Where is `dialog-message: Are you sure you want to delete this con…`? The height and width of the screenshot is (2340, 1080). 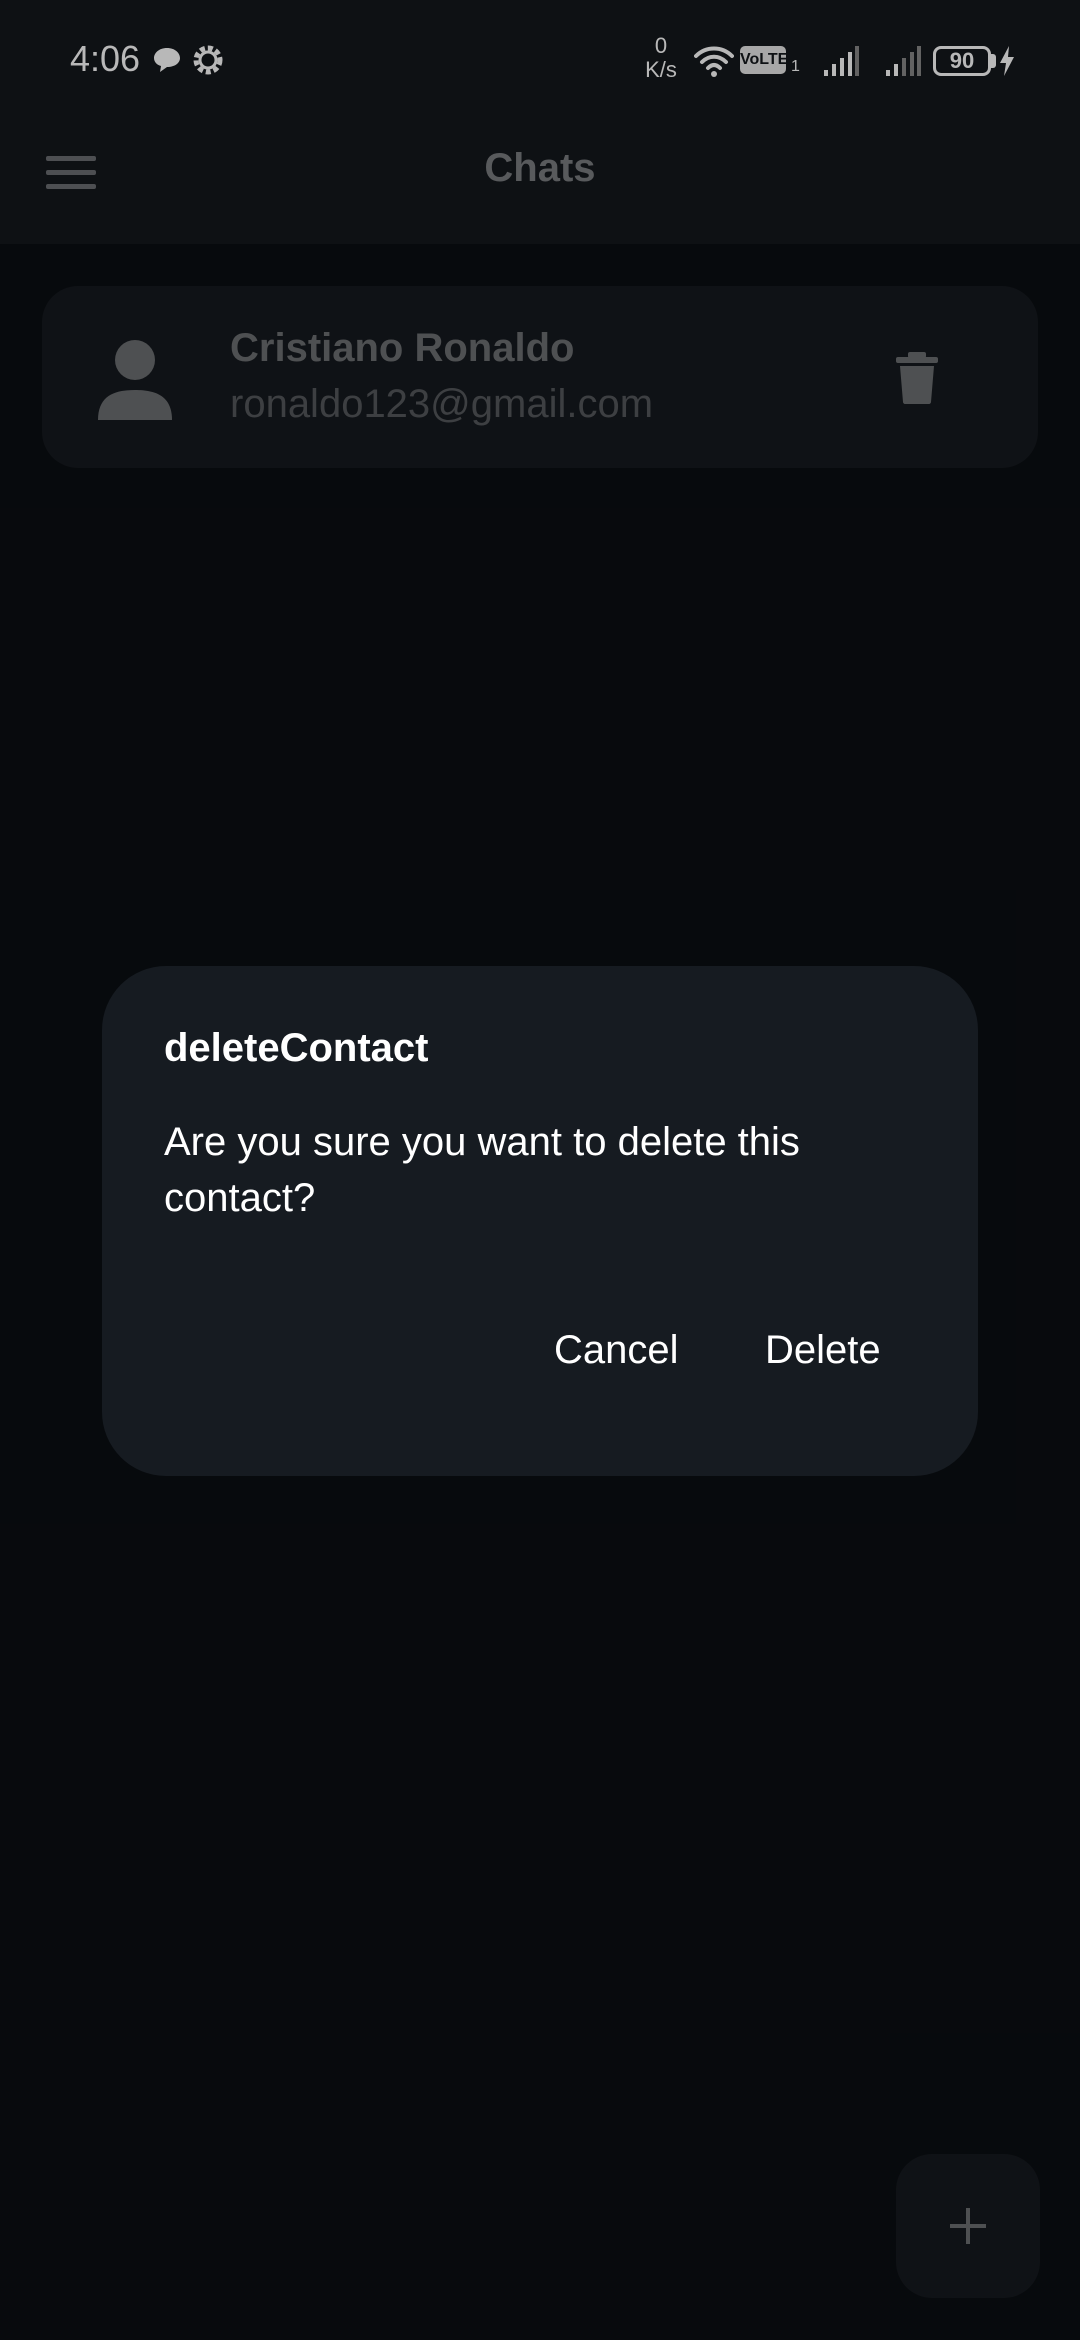
dialog-message: Are you sure you want to delete this con… is located at coordinates (482, 1170).